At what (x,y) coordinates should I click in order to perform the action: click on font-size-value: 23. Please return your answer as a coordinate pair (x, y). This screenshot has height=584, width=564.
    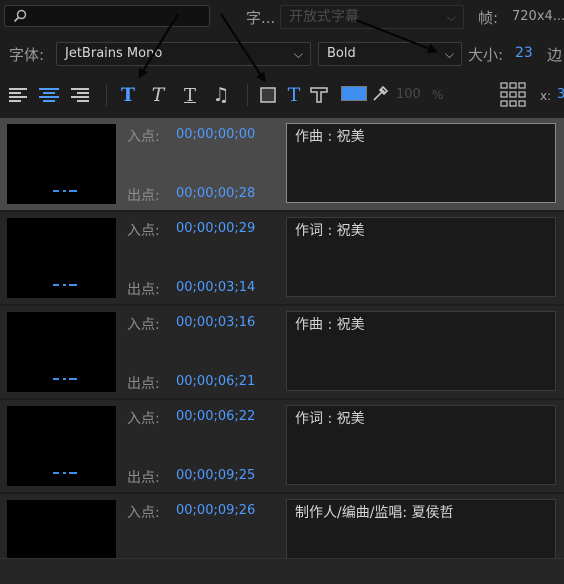
    Looking at the image, I should click on (524, 53).